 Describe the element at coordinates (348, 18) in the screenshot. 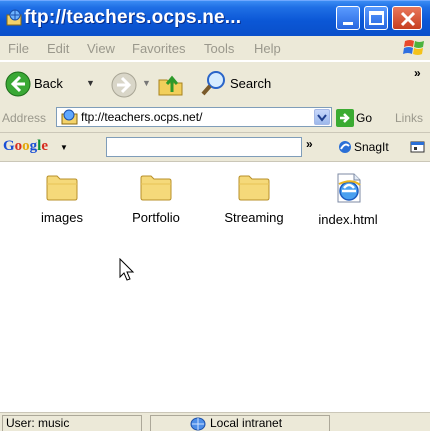

I see `minimize-button` at that location.